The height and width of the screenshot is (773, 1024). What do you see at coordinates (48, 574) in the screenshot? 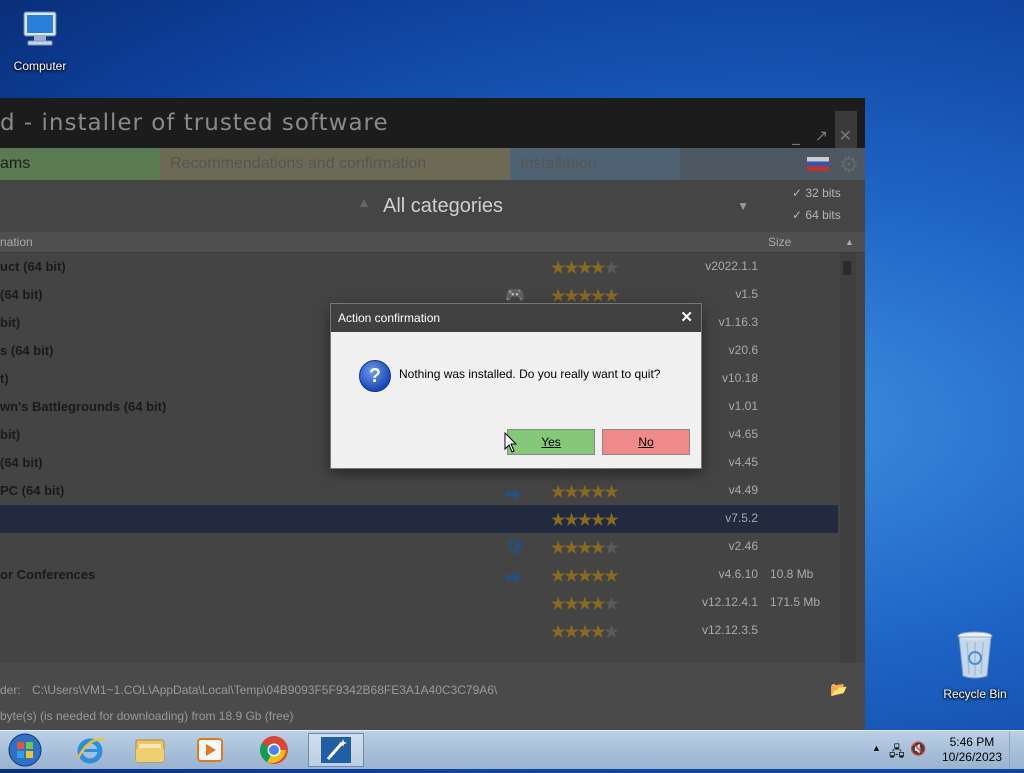
I see `program-name: or Conferences` at bounding box center [48, 574].